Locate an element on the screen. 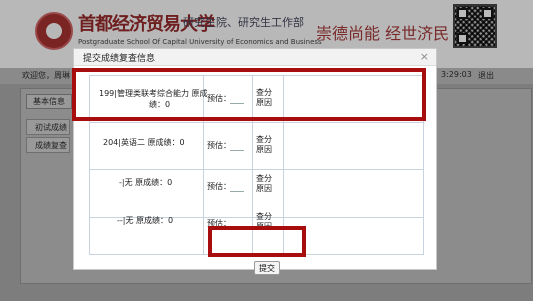 The image size is (533, 301). sidebar-item-initial-scores: 初试成绩 is located at coordinates (48, 127).